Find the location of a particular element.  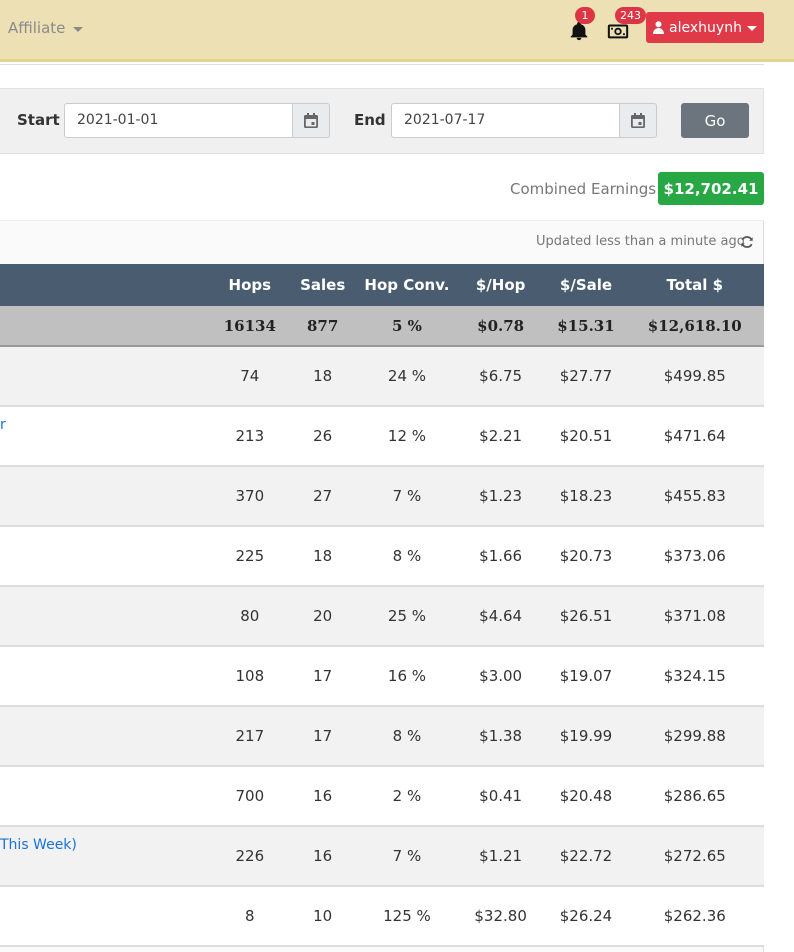

table-row: 8 10 125 % $32.80 $26.24 $262.36 is located at coordinates (382, 916).